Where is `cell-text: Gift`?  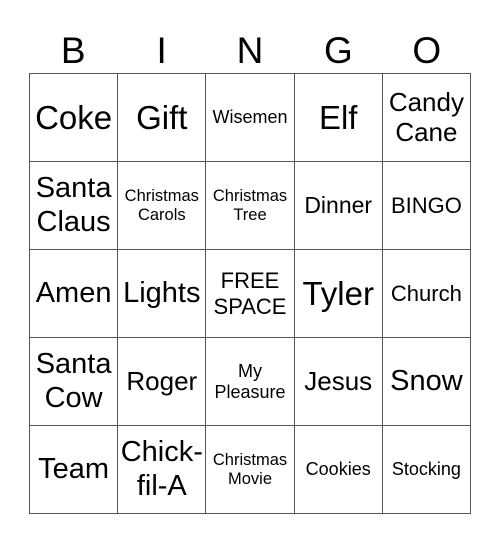
cell-text: Gift is located at coordinates (162, 117).